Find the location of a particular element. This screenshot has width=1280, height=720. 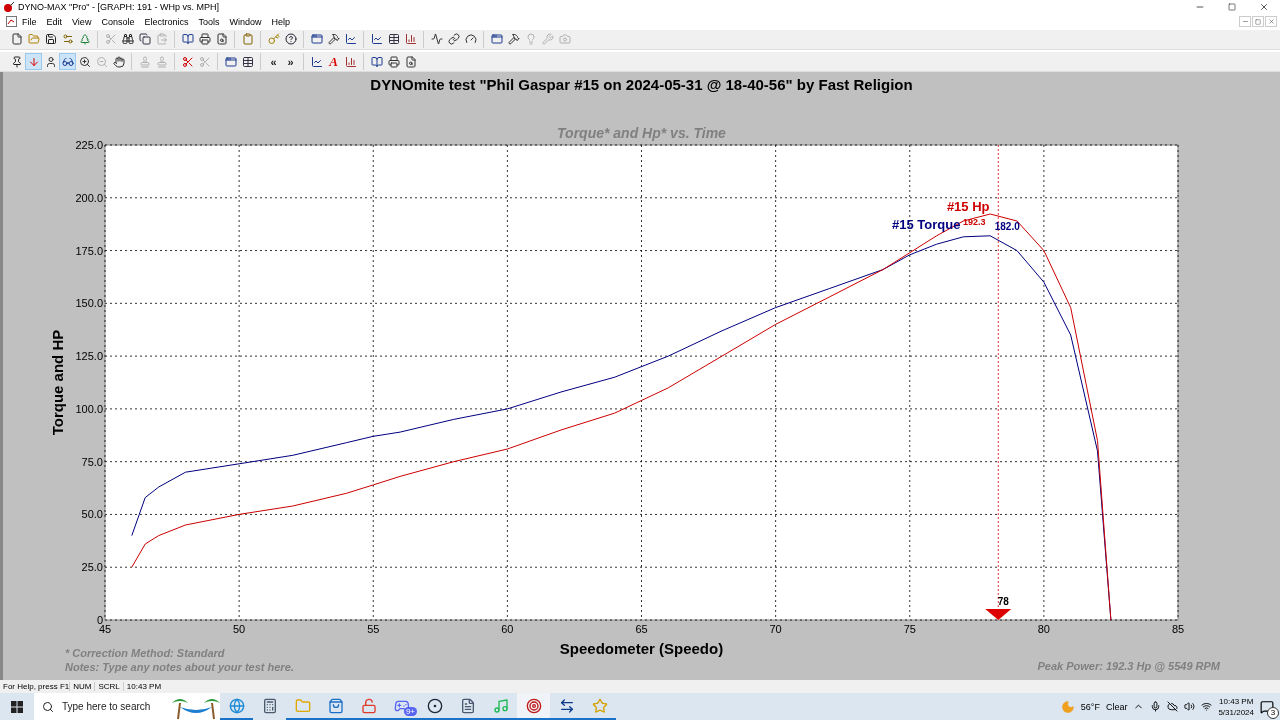

star-icon is located at coordinates (599, 705).